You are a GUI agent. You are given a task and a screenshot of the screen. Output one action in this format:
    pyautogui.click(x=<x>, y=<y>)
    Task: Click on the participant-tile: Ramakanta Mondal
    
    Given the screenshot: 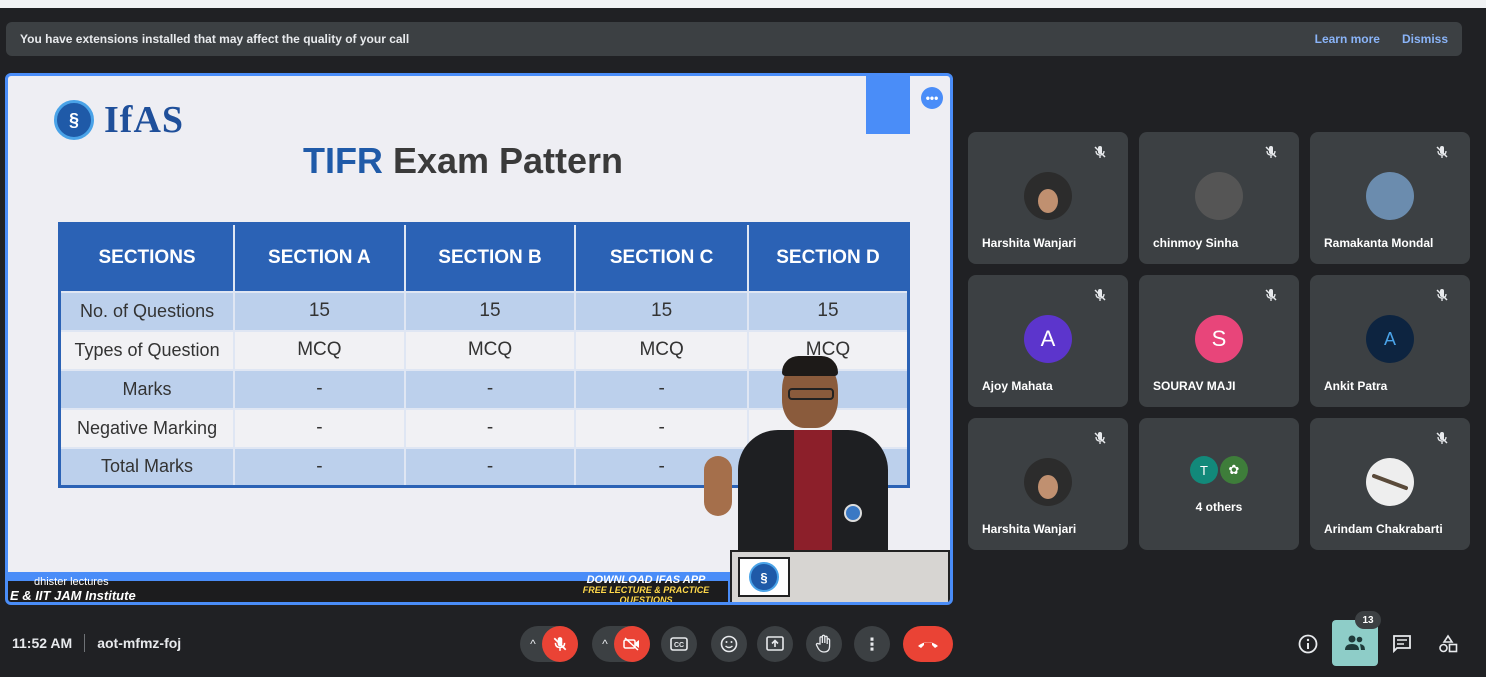 What is the action you would take?
    pyautogui.click(x=1390, y=198)
    